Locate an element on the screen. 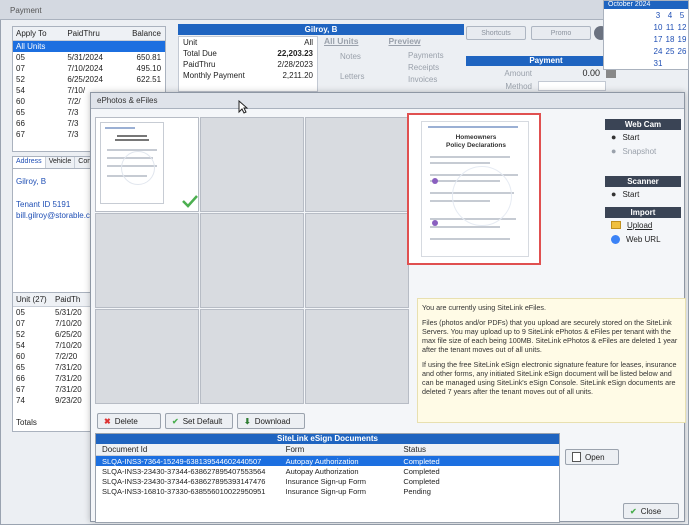 The height and width of the screenshot is (525, 689). tenant-name: Gilroy, B is located at coordinates (31, 181).